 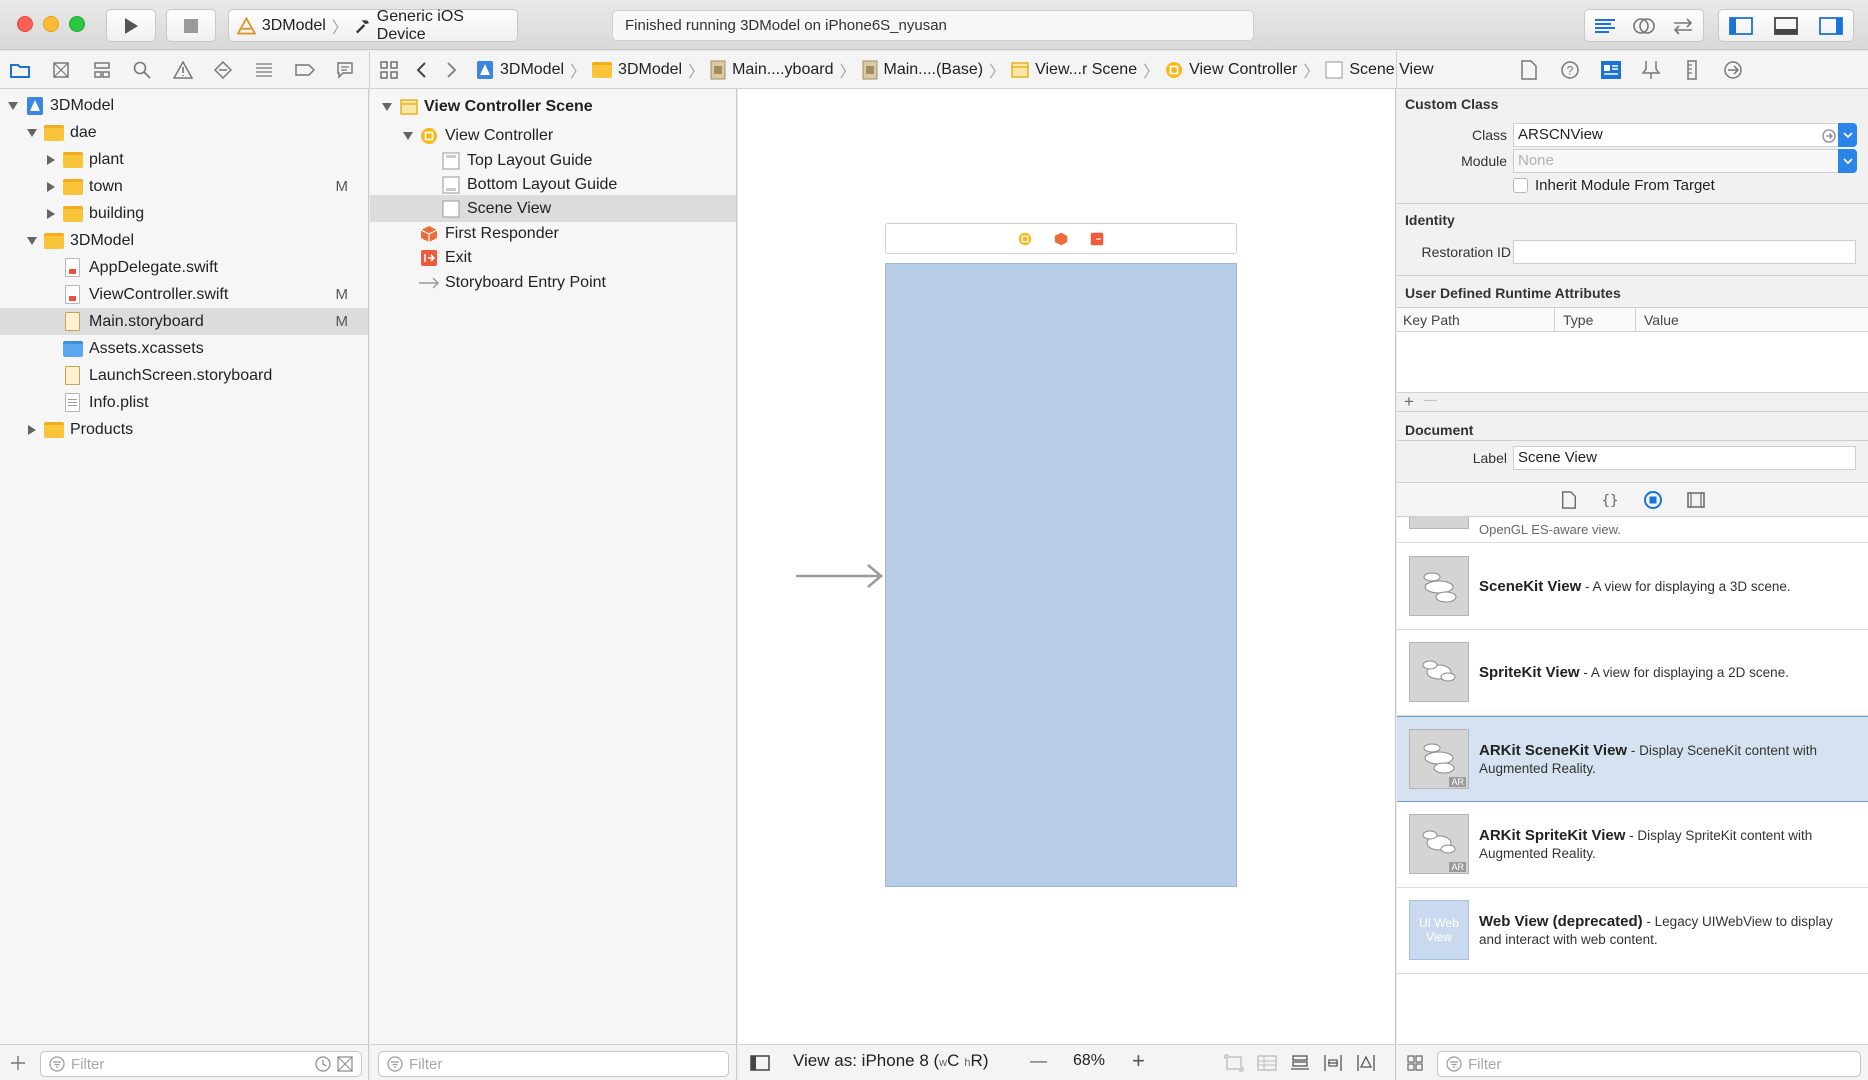 What do you see at coordinates (553, 184) in the screenshot?
I see `outline-item-bottom-layout-guide: Bottom Layout Guide` at bounding box center [553, 184].